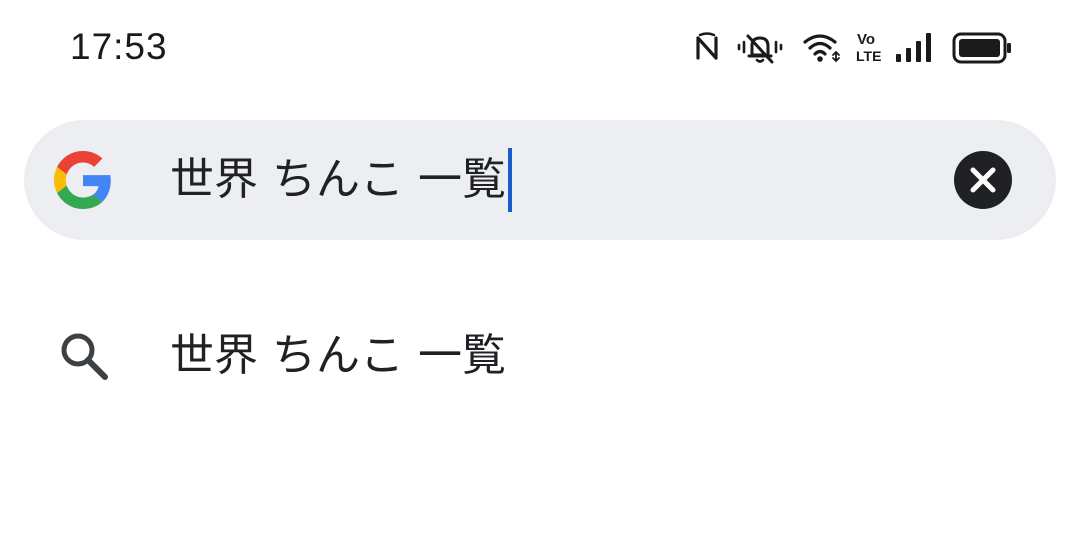 This screenshot has width=1080, height=554. Describe the element at coordinates (868, 56) in the screenshot. I see `volte-bottom-label: LTE` at that location.